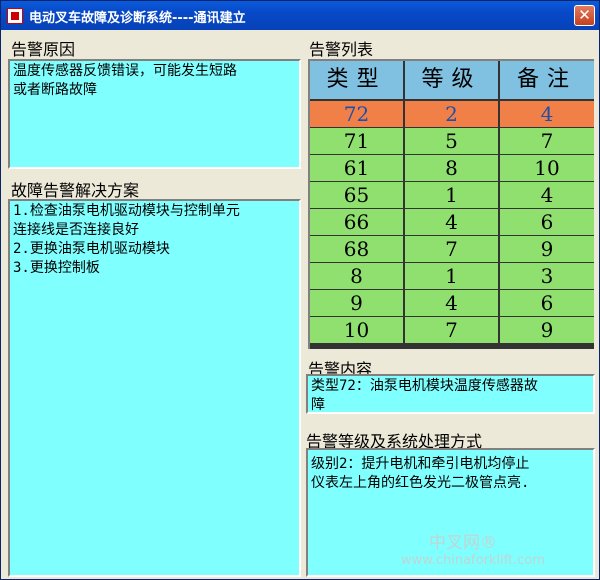 This screenshot has height=580, width=600. Describe the element at coordinates (356, 249) in the screenshot. I see `table-cell: 68` at that location.